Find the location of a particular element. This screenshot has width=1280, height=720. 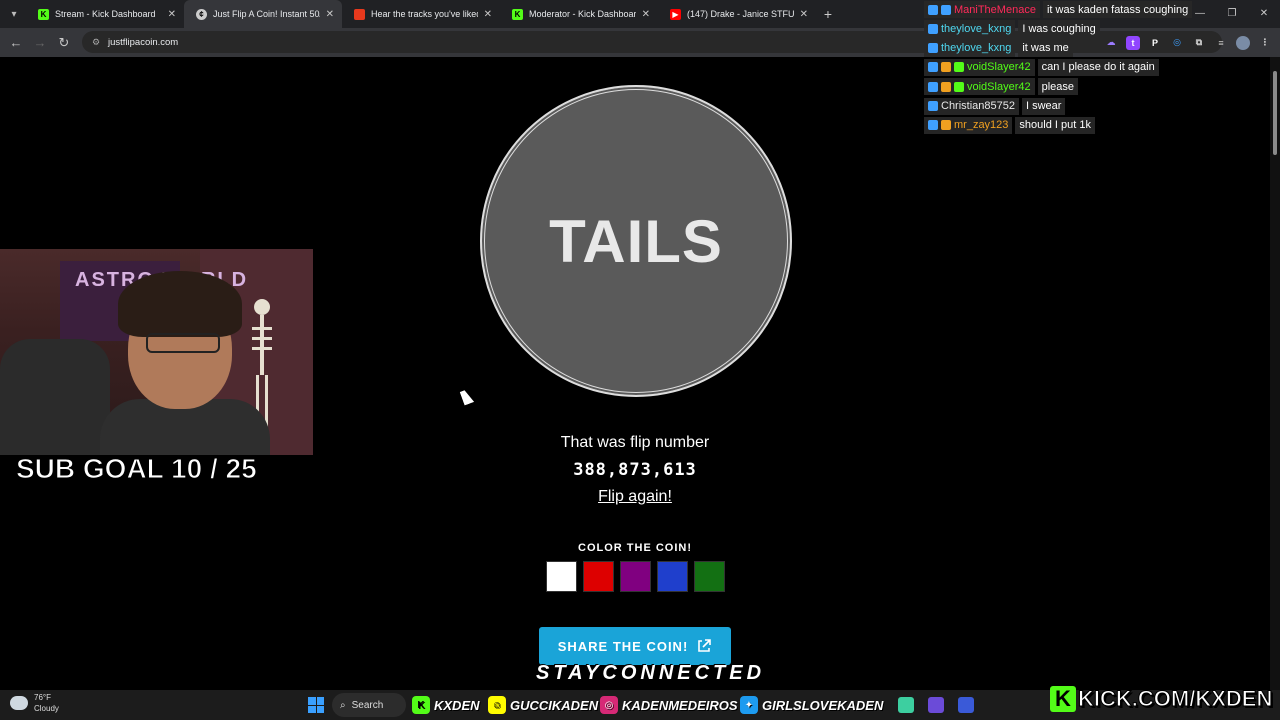

windows-start-icon is located at coordinates (316, 705).